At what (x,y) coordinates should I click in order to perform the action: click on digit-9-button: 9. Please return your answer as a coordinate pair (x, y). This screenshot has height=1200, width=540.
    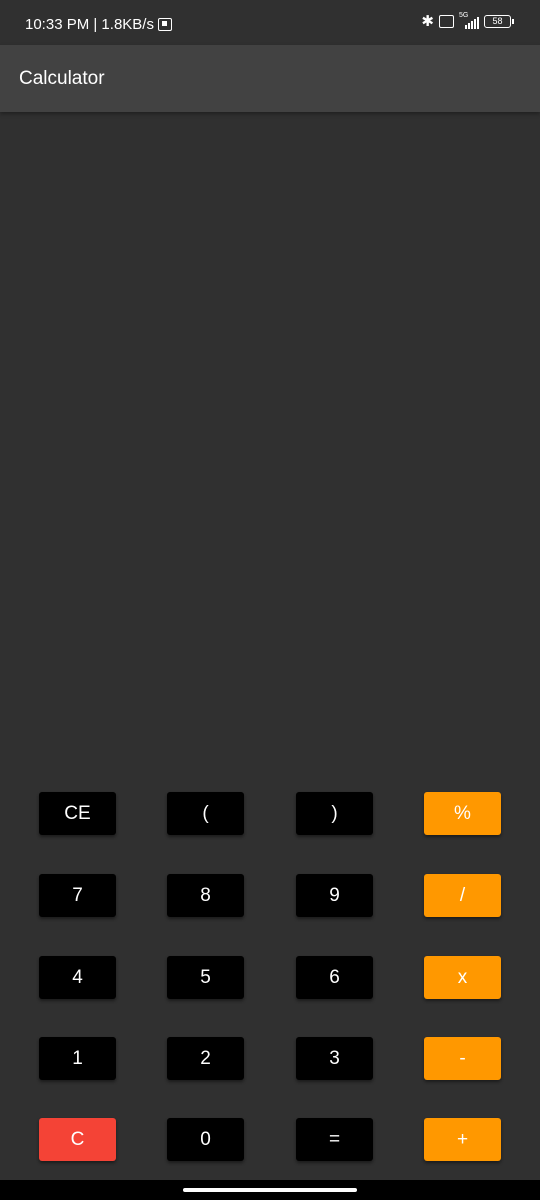
    Looking at the image, I should click on (334, 895).